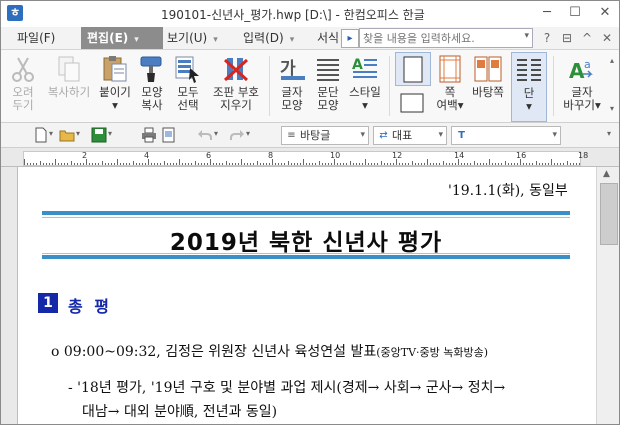 This screenshot has width=620, height=425. Describe the element at coordinates (216, 133) in the screenshot. I see `undo-dropdown-icon: ▾` at that location.